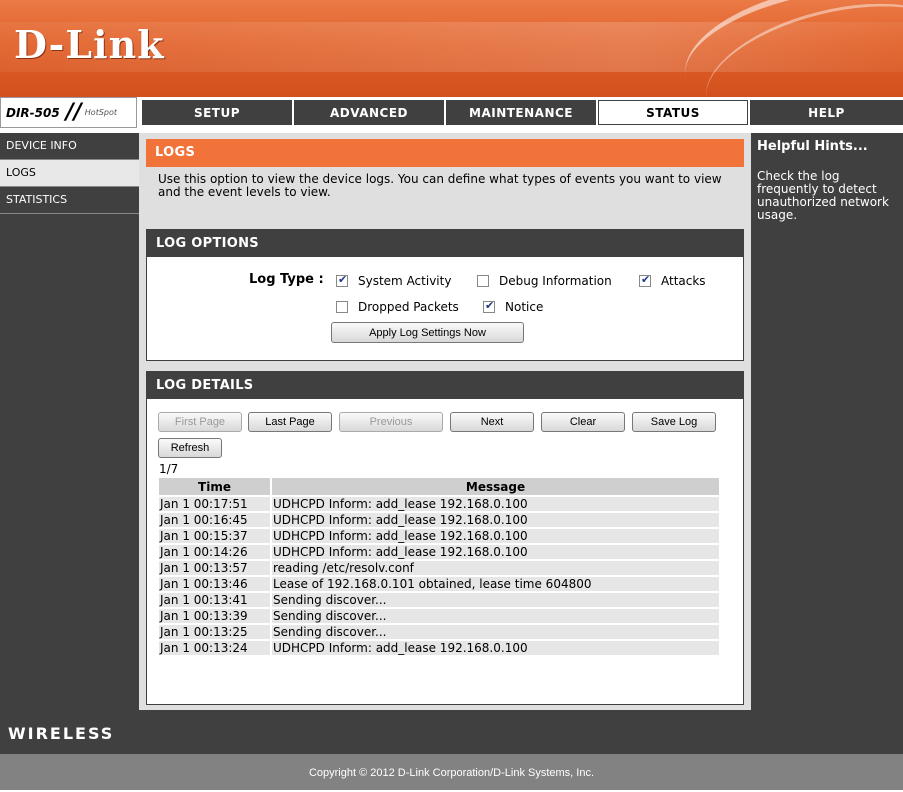  Describe the element at coordinates (674, 422) in the screenshot. I see `save-log-button: Save Log` at that location.